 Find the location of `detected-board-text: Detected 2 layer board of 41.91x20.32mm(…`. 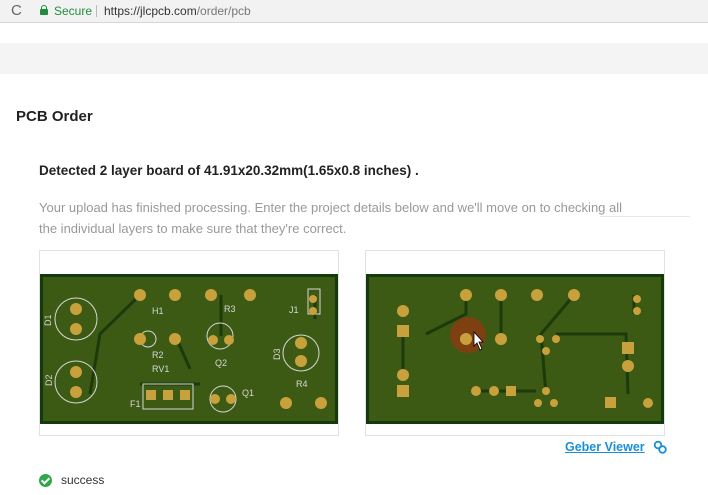

detected-board-text: Detected 2 layer board of 41.91x20.32mm(… is located at coordinates (229, 170).